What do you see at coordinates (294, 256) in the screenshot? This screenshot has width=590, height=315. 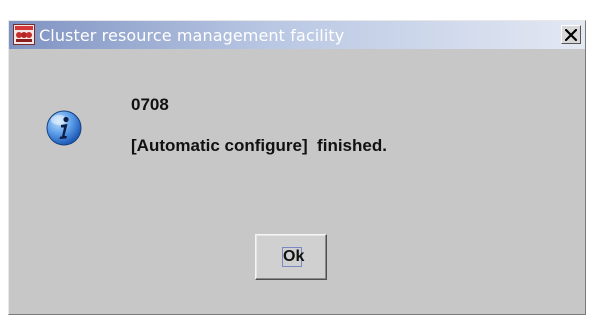 I see `ok-button-label: Ok` at bounding box center [294, 256].